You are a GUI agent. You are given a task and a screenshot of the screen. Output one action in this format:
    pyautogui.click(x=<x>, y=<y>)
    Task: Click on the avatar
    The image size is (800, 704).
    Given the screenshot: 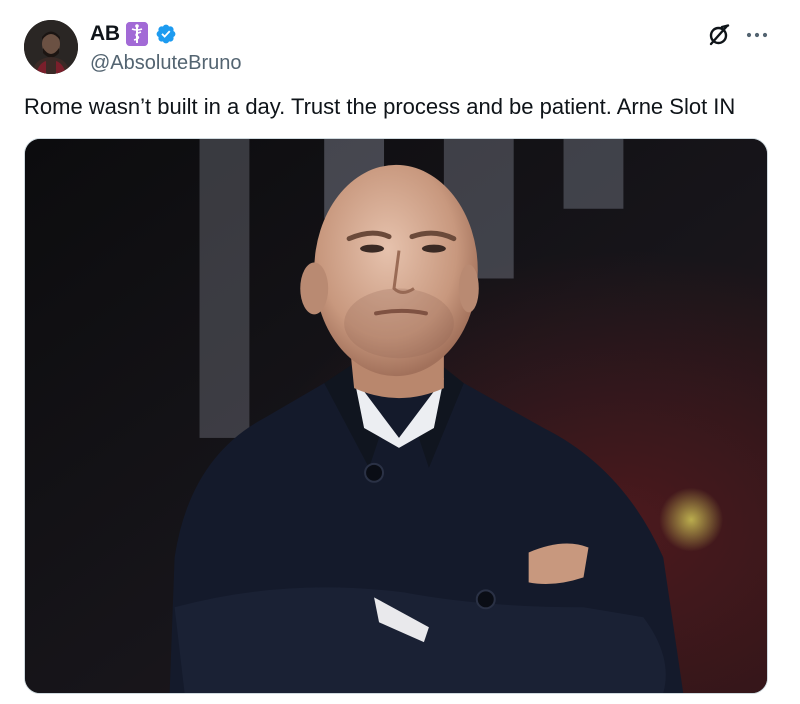 What is the action you would take?
    pyautogui.click(x=51, y=47)
    